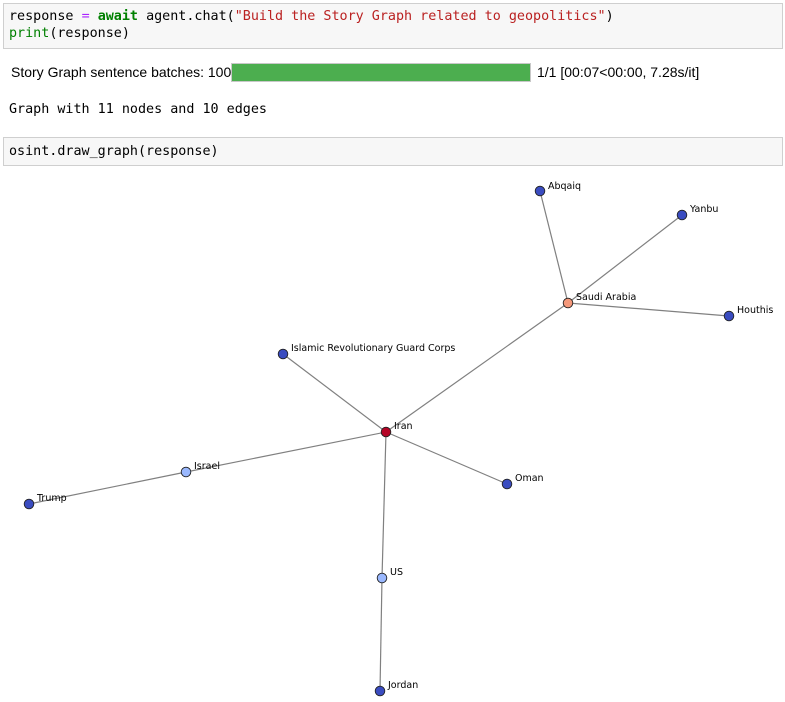  I want to click on node-israel, so click(186, 472).